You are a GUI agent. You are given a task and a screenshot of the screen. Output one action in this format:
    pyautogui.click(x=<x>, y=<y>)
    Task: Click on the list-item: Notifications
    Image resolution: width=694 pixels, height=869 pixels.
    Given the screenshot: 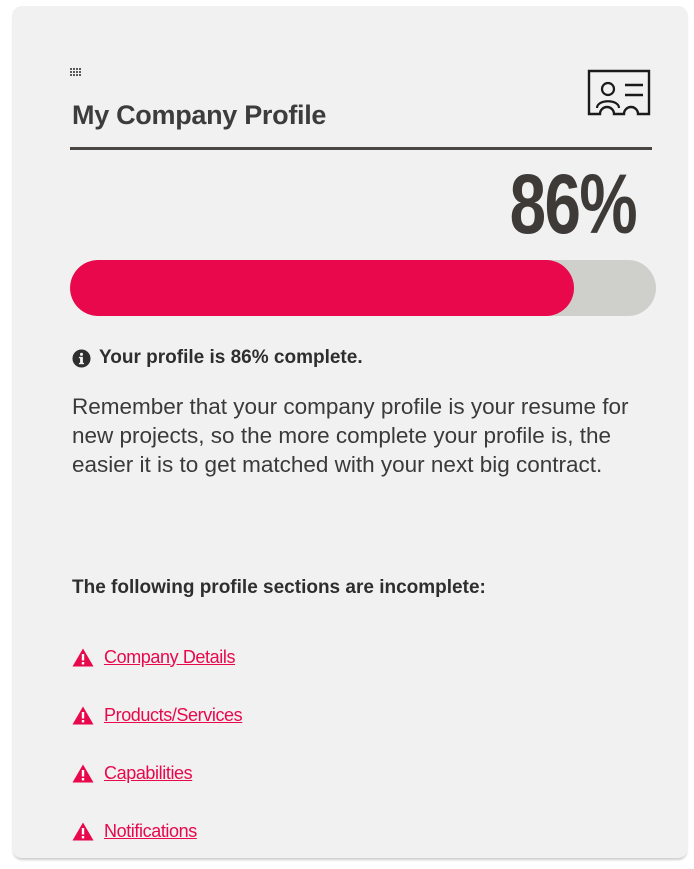 What is the action you would take?
    pyautogui.click(x=157, y=831)
    